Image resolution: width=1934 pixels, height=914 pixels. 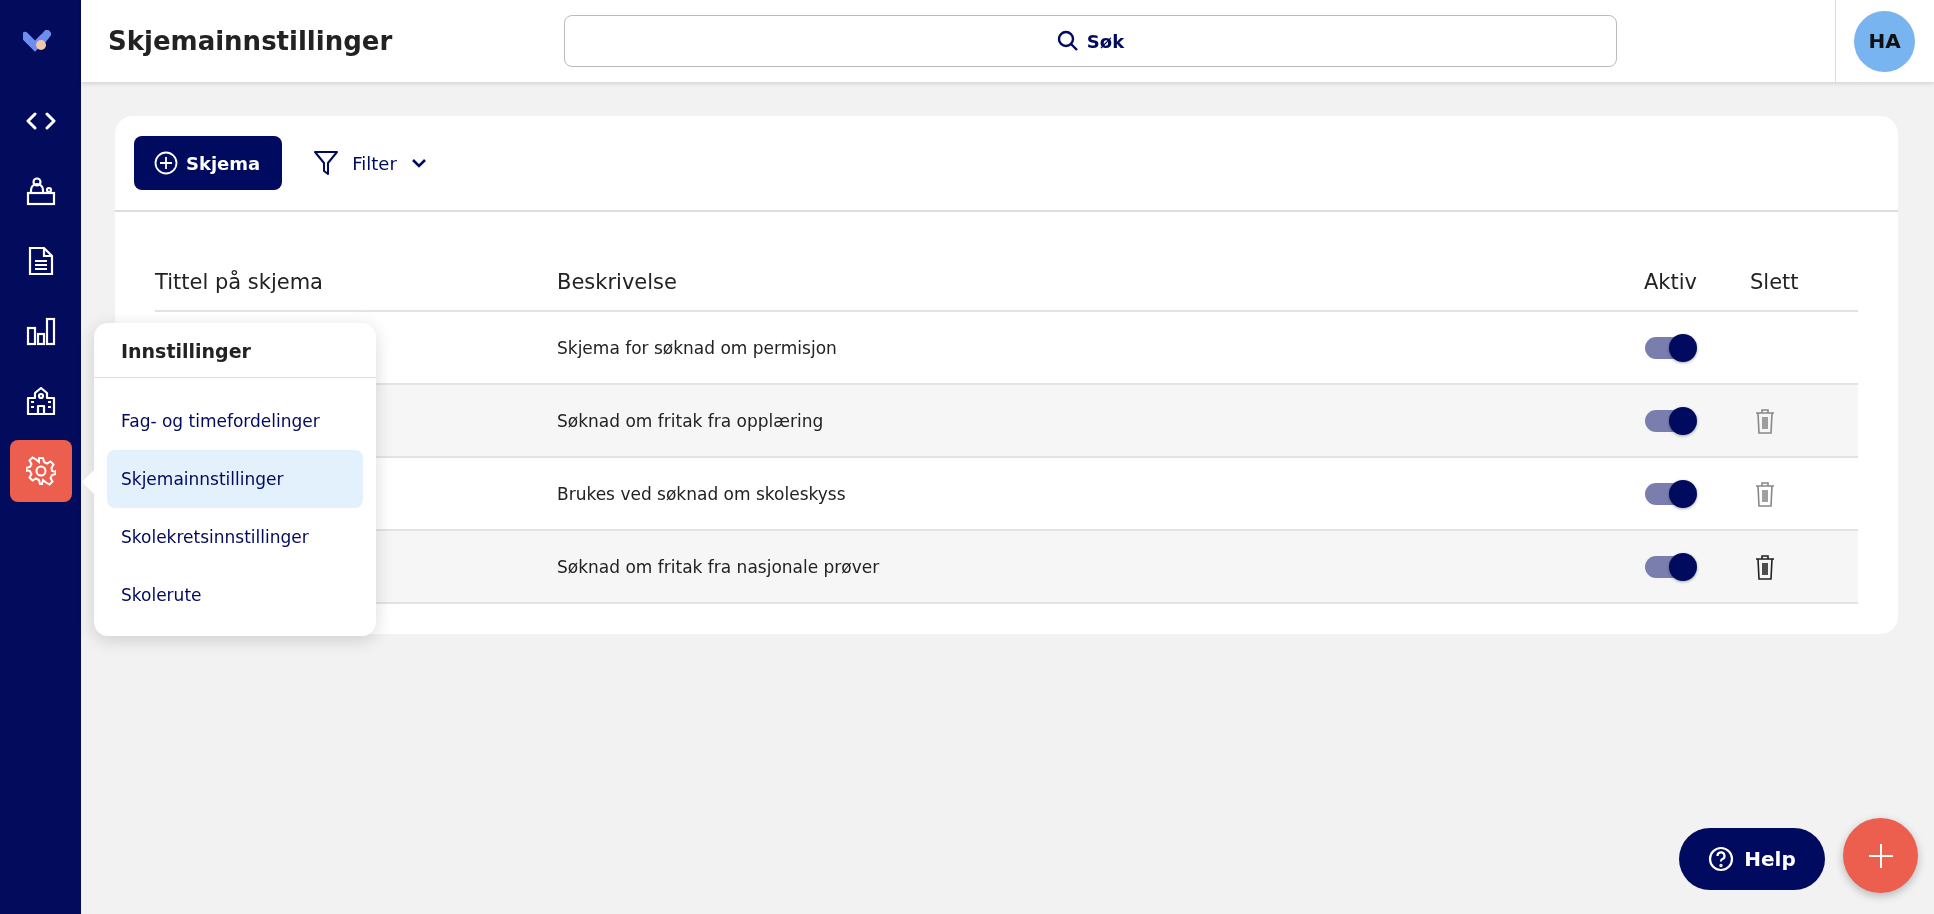 I want to click on user-avatar: HA, so click(x=1884, y=41).